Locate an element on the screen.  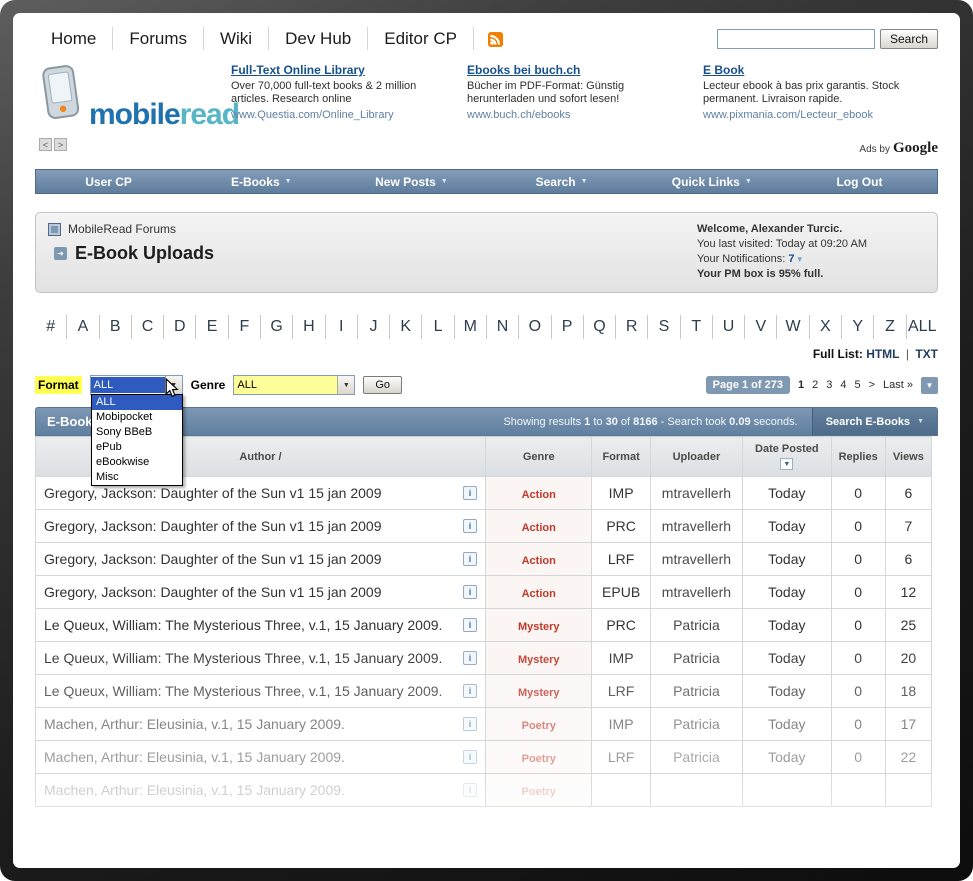
ad-title-link: Full-Text Online Library is located at coordinates (298, 70).